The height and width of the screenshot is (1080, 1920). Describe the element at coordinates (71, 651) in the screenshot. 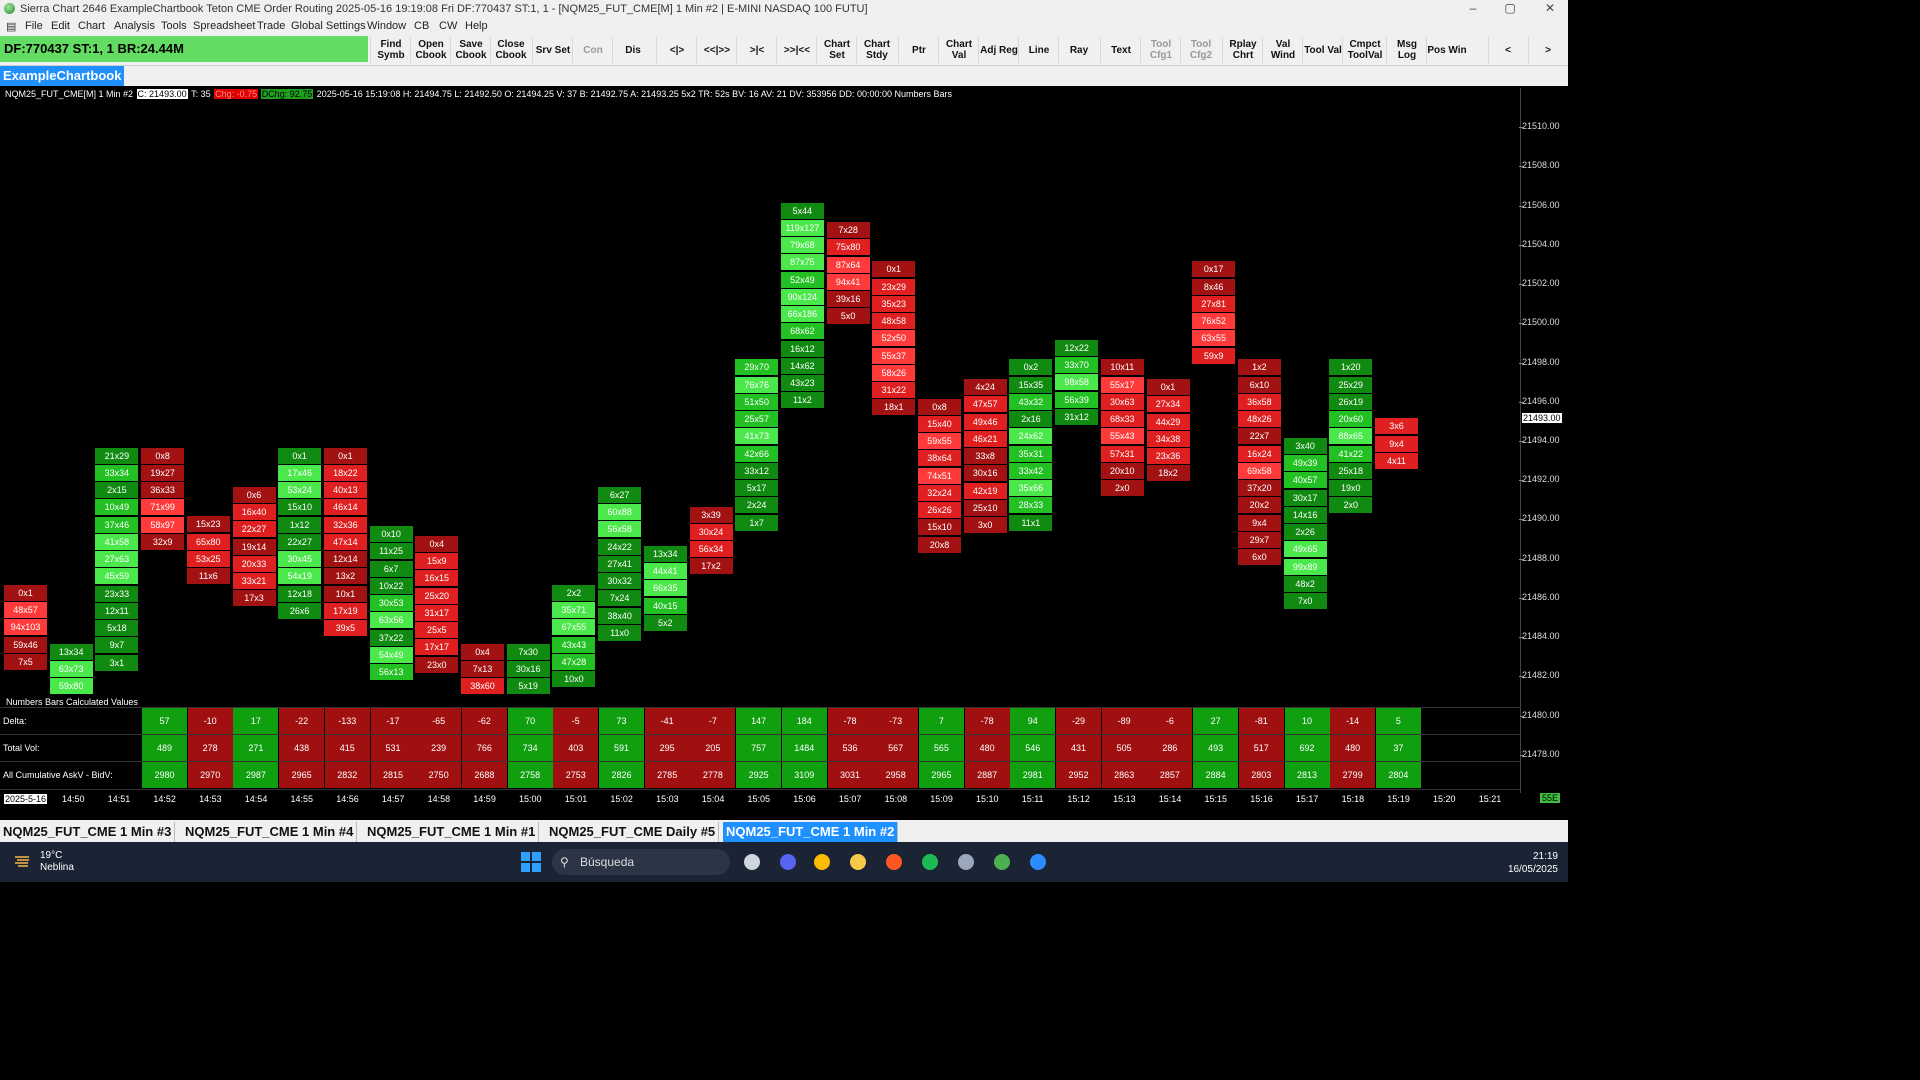

I see `numbers-bar-cell: 13x34` at that location.